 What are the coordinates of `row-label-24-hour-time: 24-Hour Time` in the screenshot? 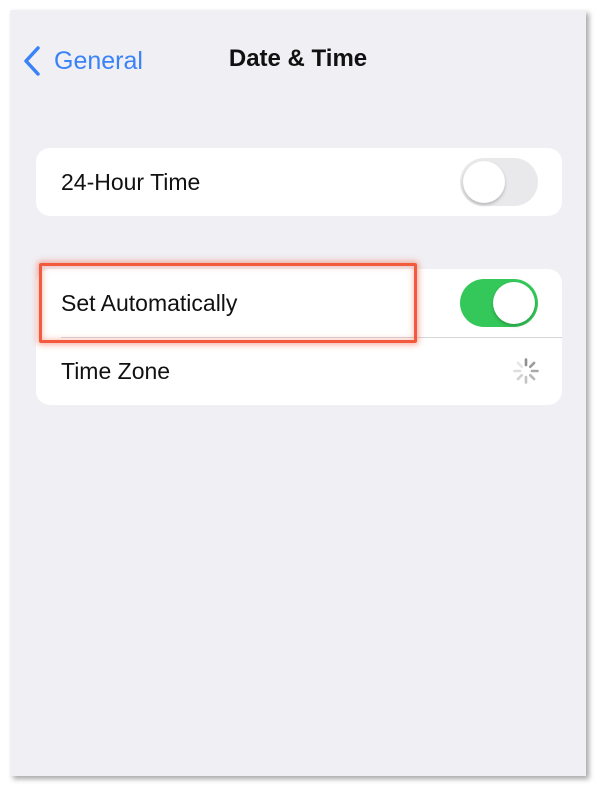 It's located at (131, 181).